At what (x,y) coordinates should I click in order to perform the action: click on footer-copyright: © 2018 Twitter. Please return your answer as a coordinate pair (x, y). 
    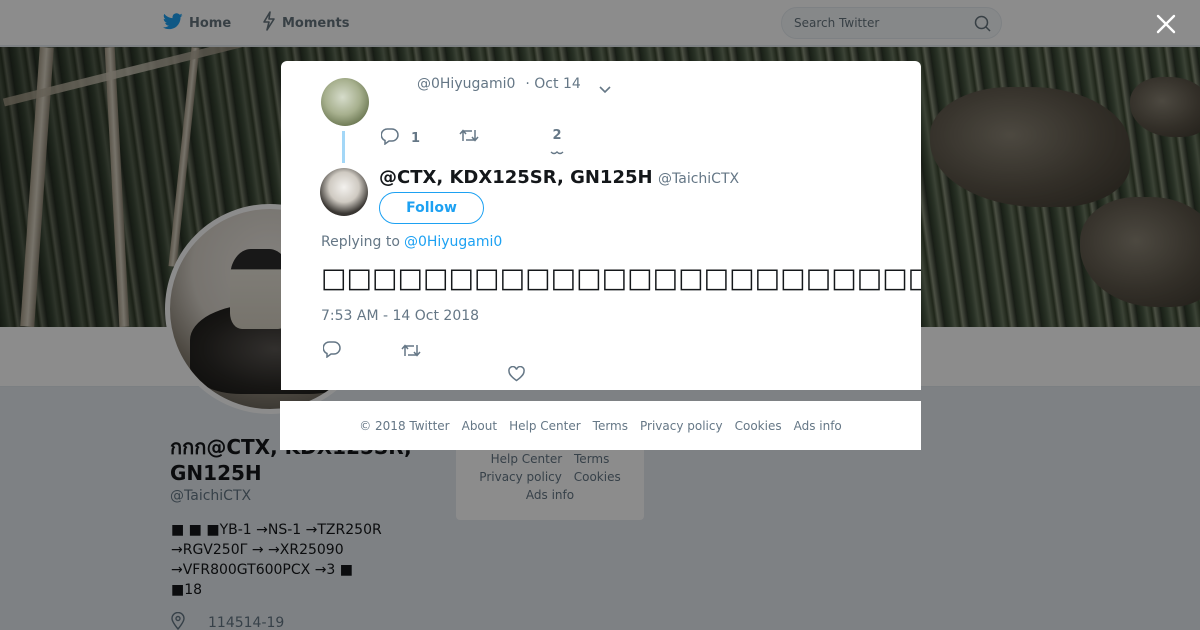
    Looking at the image, I should click on (404, 425).